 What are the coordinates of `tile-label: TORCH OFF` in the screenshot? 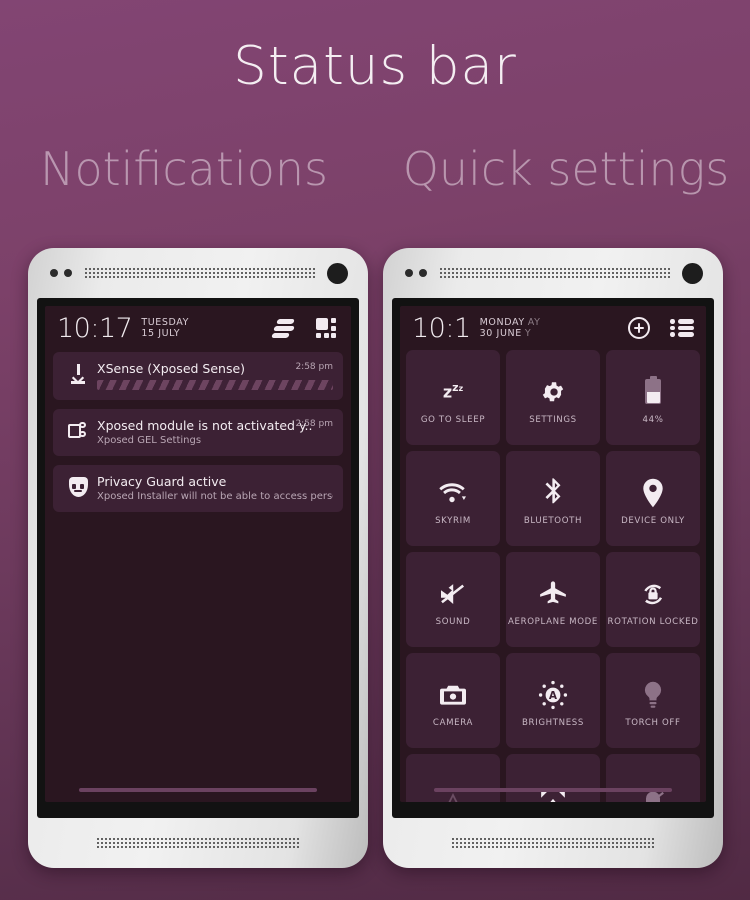 It's located at (653, 722).